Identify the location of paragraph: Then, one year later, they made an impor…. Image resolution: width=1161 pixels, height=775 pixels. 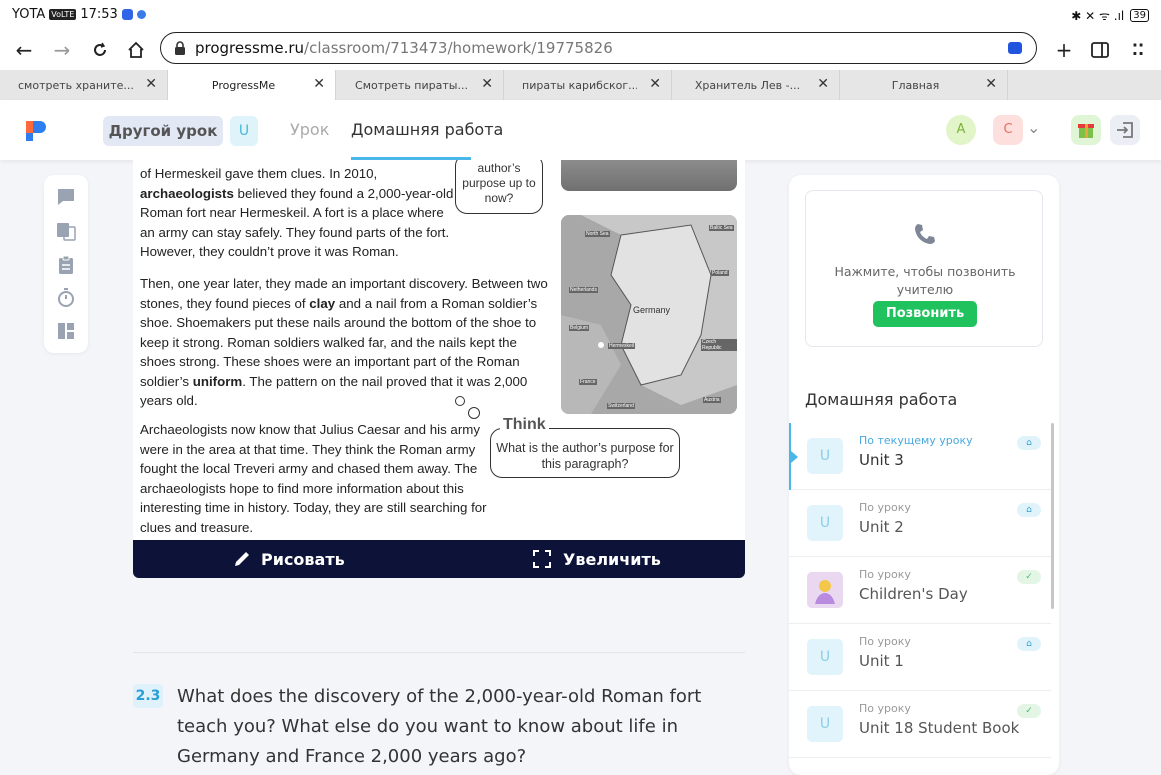
(344, 342).